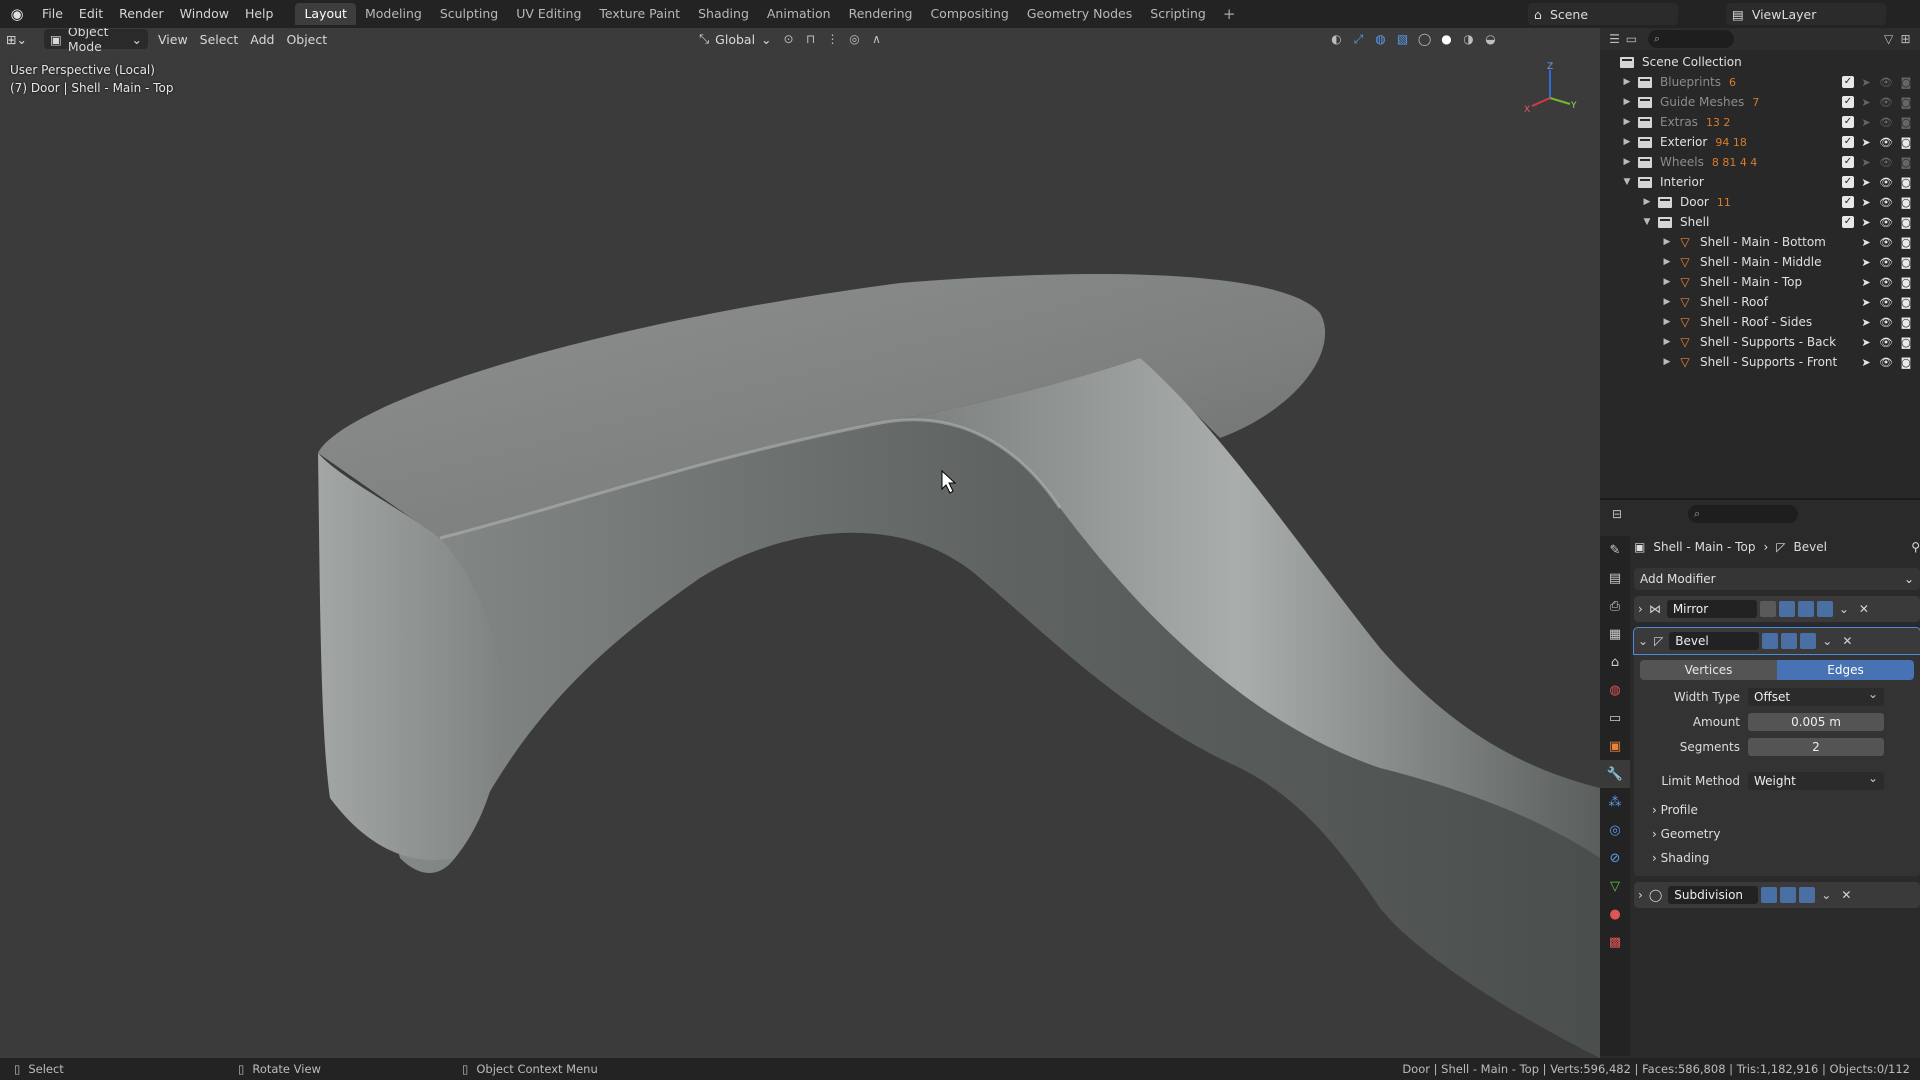 The width and height of the screenshot is (1920, 1080). I want to click on gizmo-toggle-icon: ⤢, so click(1359, 39).